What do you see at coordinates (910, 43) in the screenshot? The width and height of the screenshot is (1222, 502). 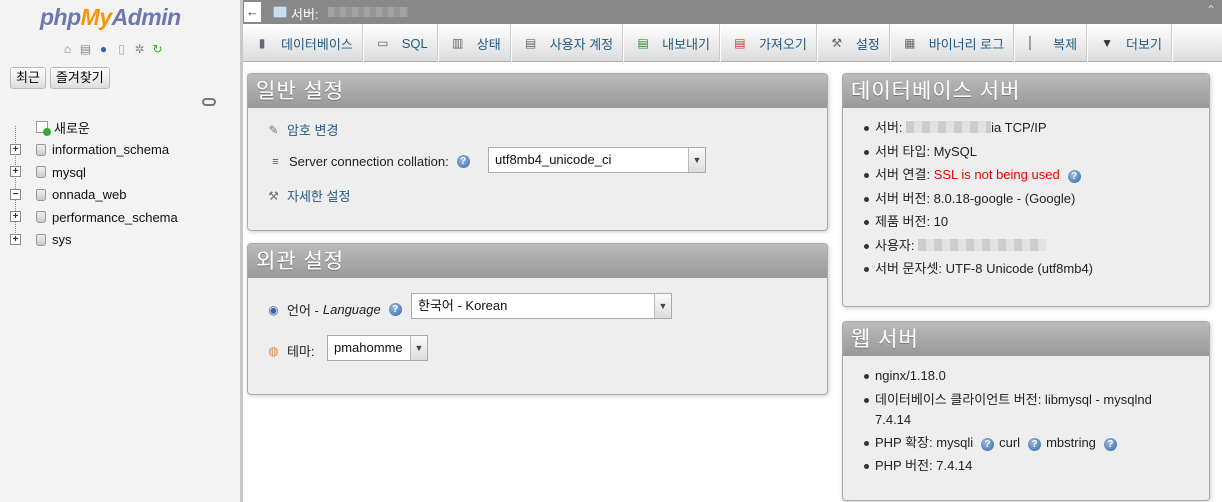 I see `binlog-icon: ▦` at bounding box center [910, 43].